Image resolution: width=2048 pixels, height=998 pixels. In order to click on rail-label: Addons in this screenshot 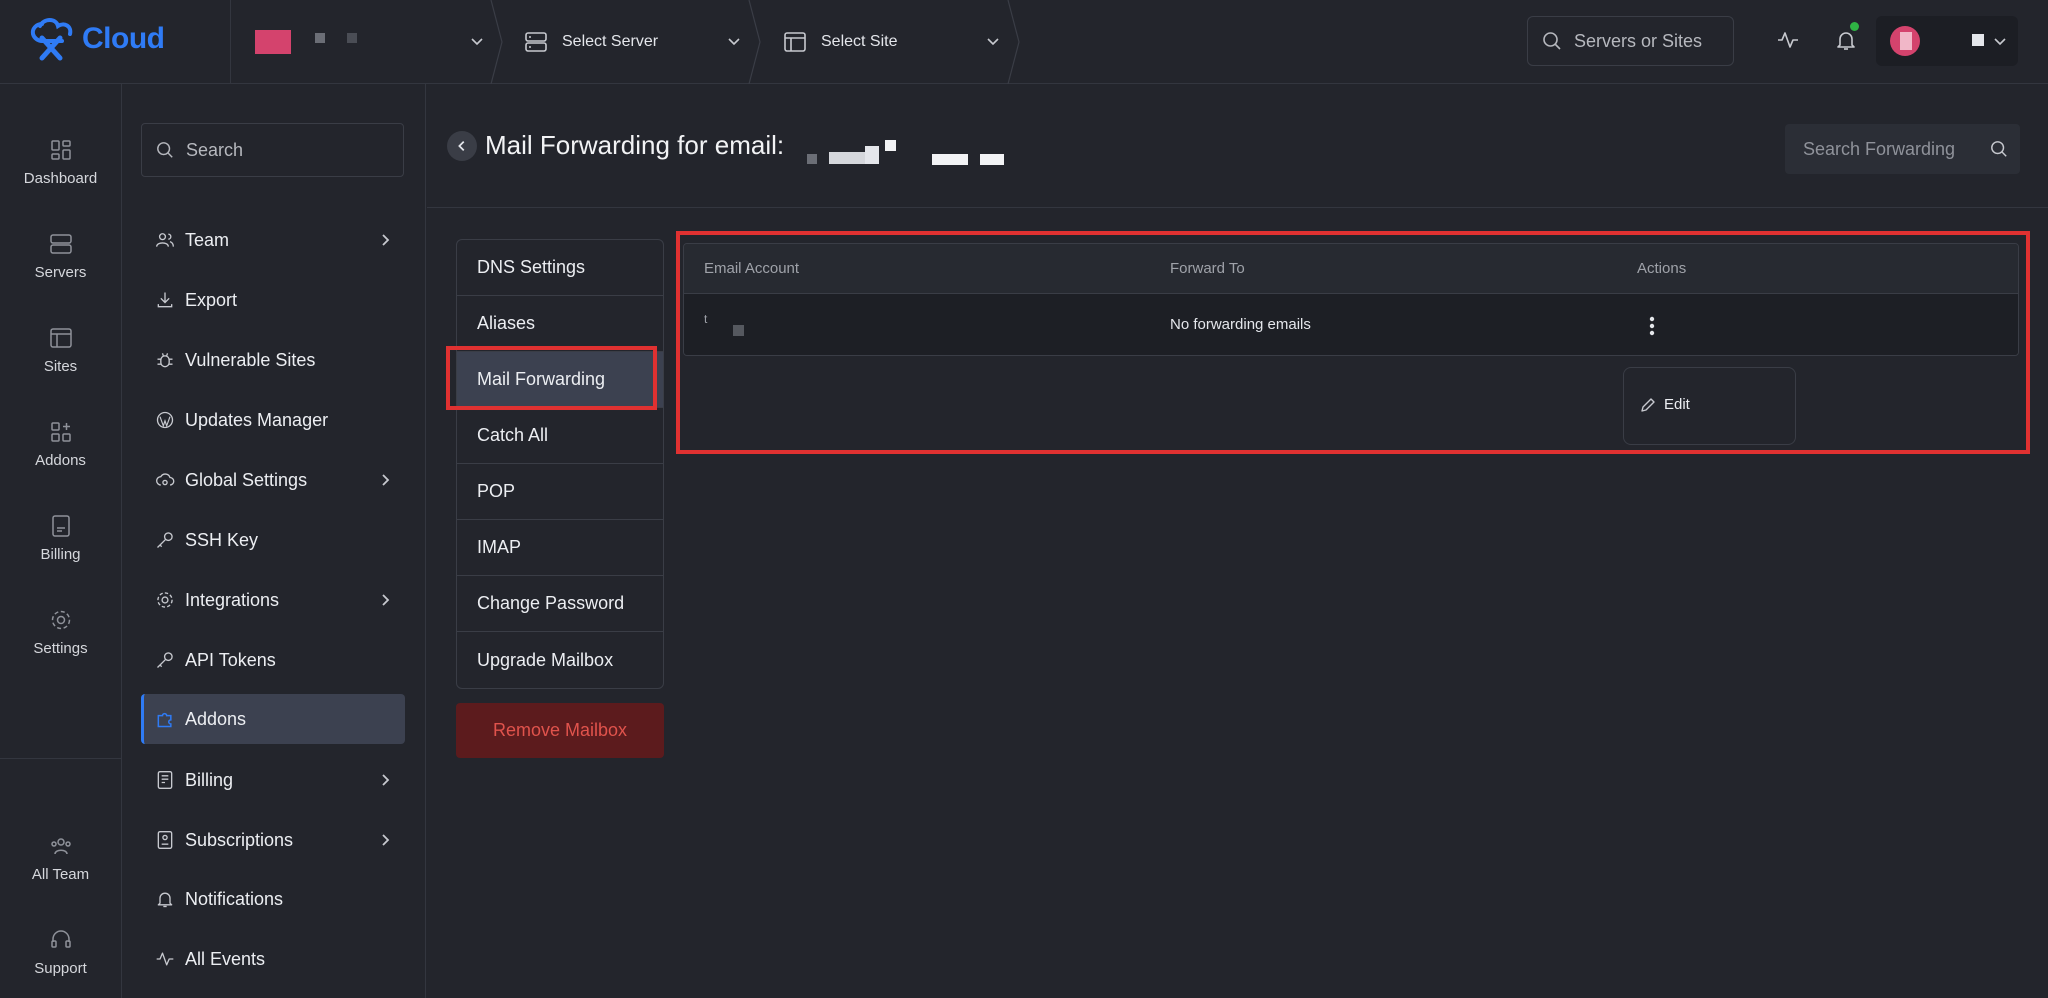, I will do `click(60, 460)`.